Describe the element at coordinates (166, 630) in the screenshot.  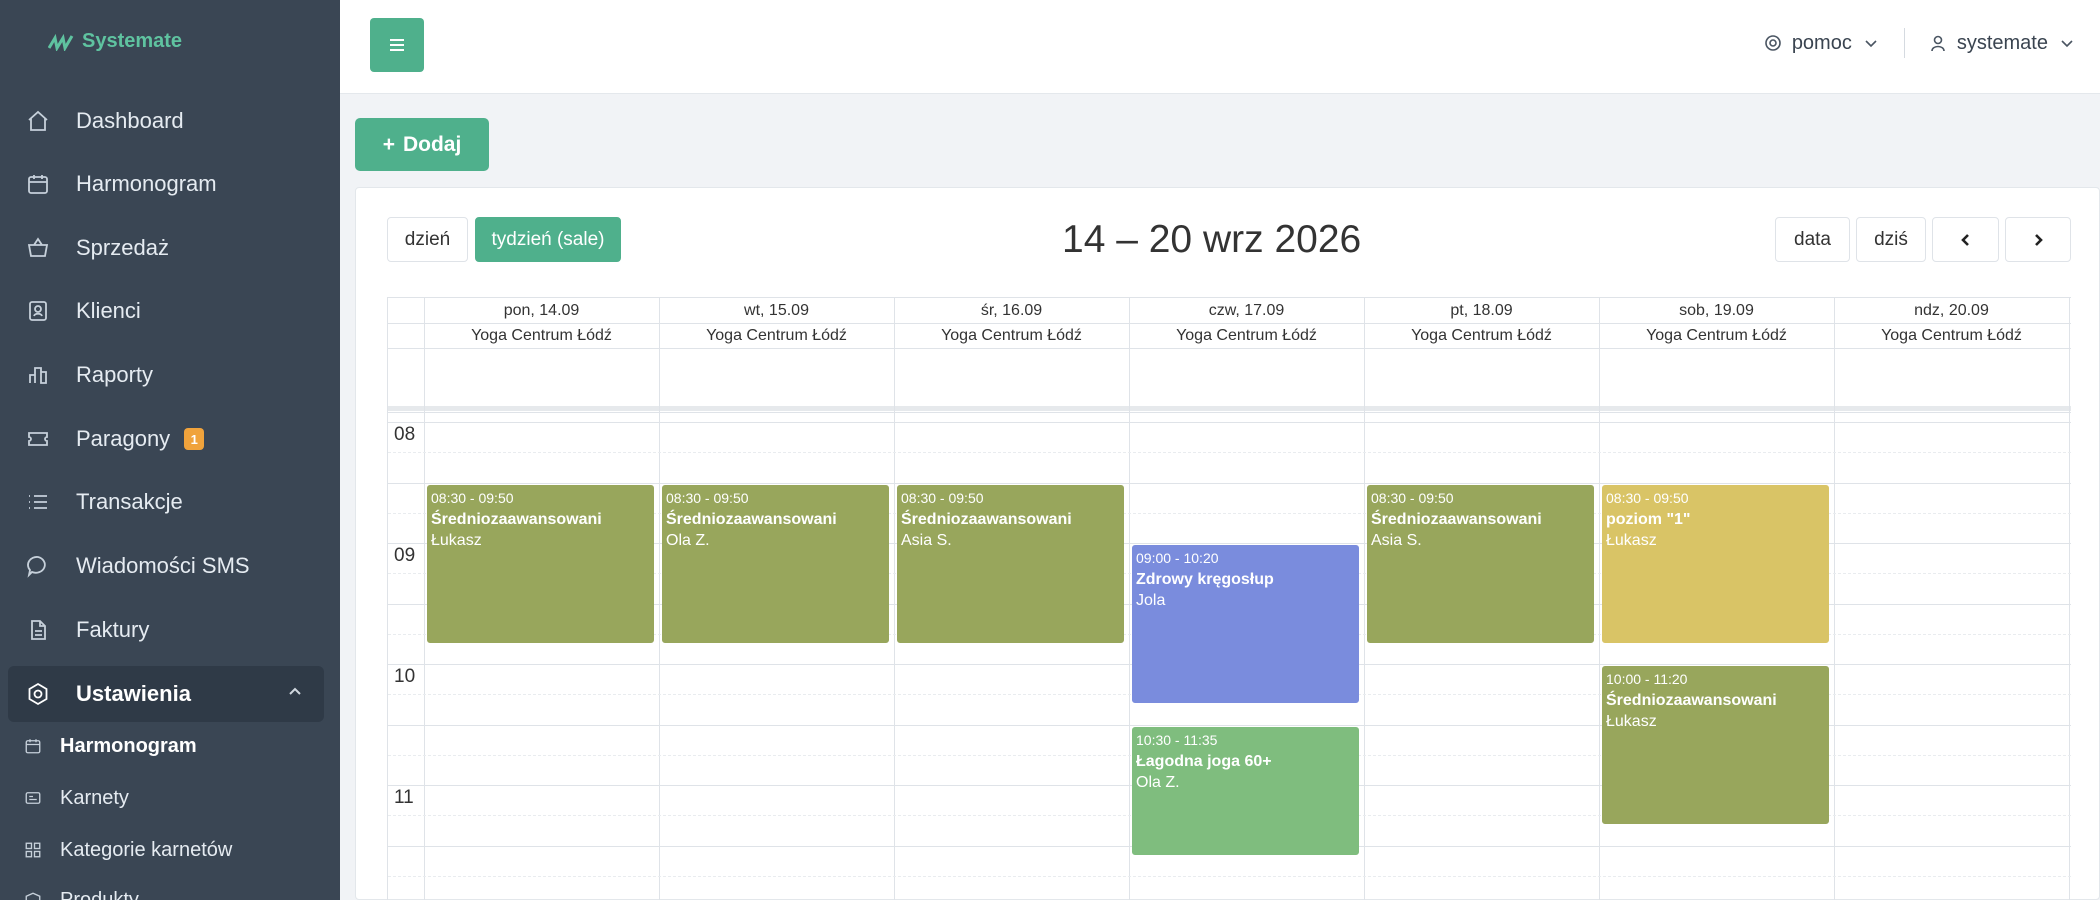
I see `sidebar-item-faktury: Faktury` at that location.